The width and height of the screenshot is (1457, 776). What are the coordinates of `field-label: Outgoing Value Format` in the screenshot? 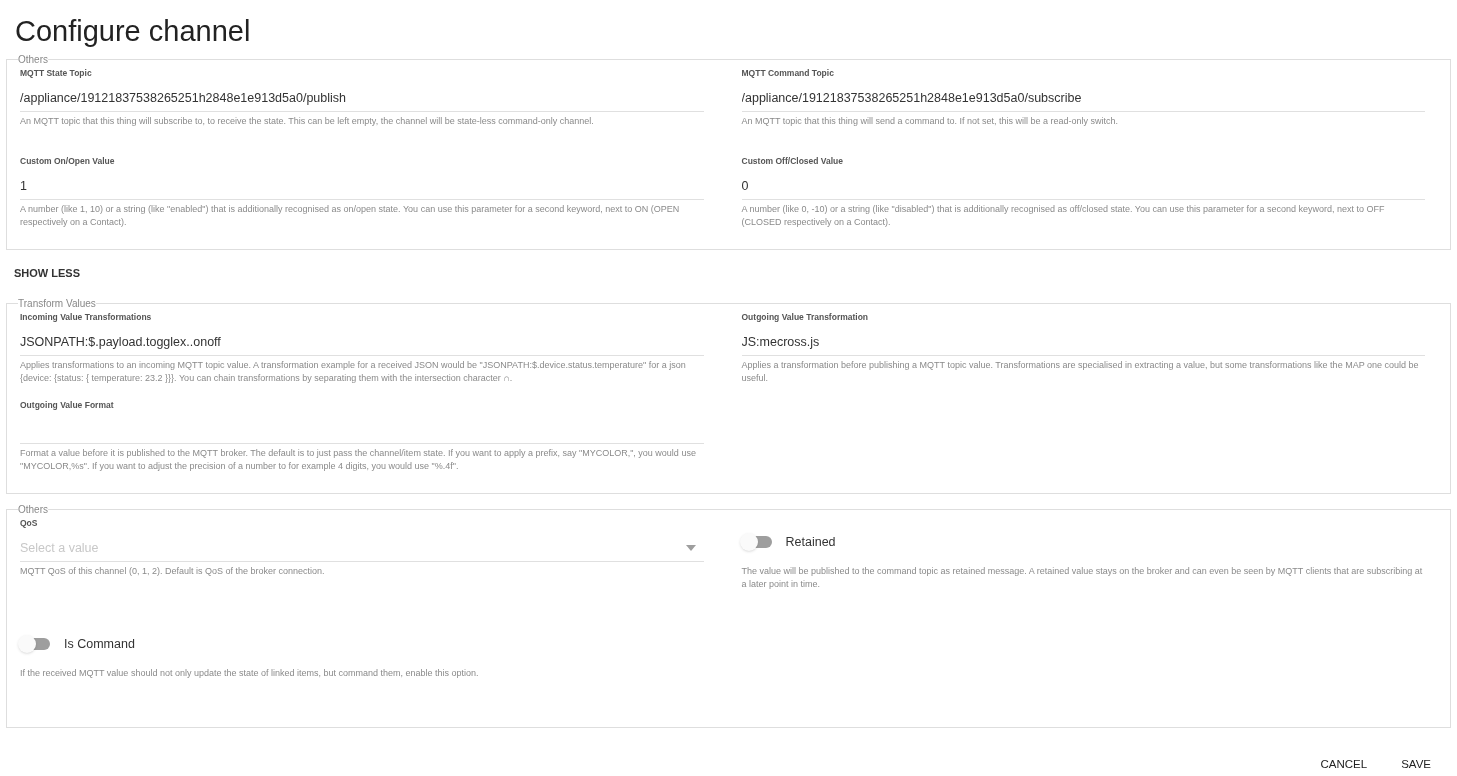 It's located at (67, 405).